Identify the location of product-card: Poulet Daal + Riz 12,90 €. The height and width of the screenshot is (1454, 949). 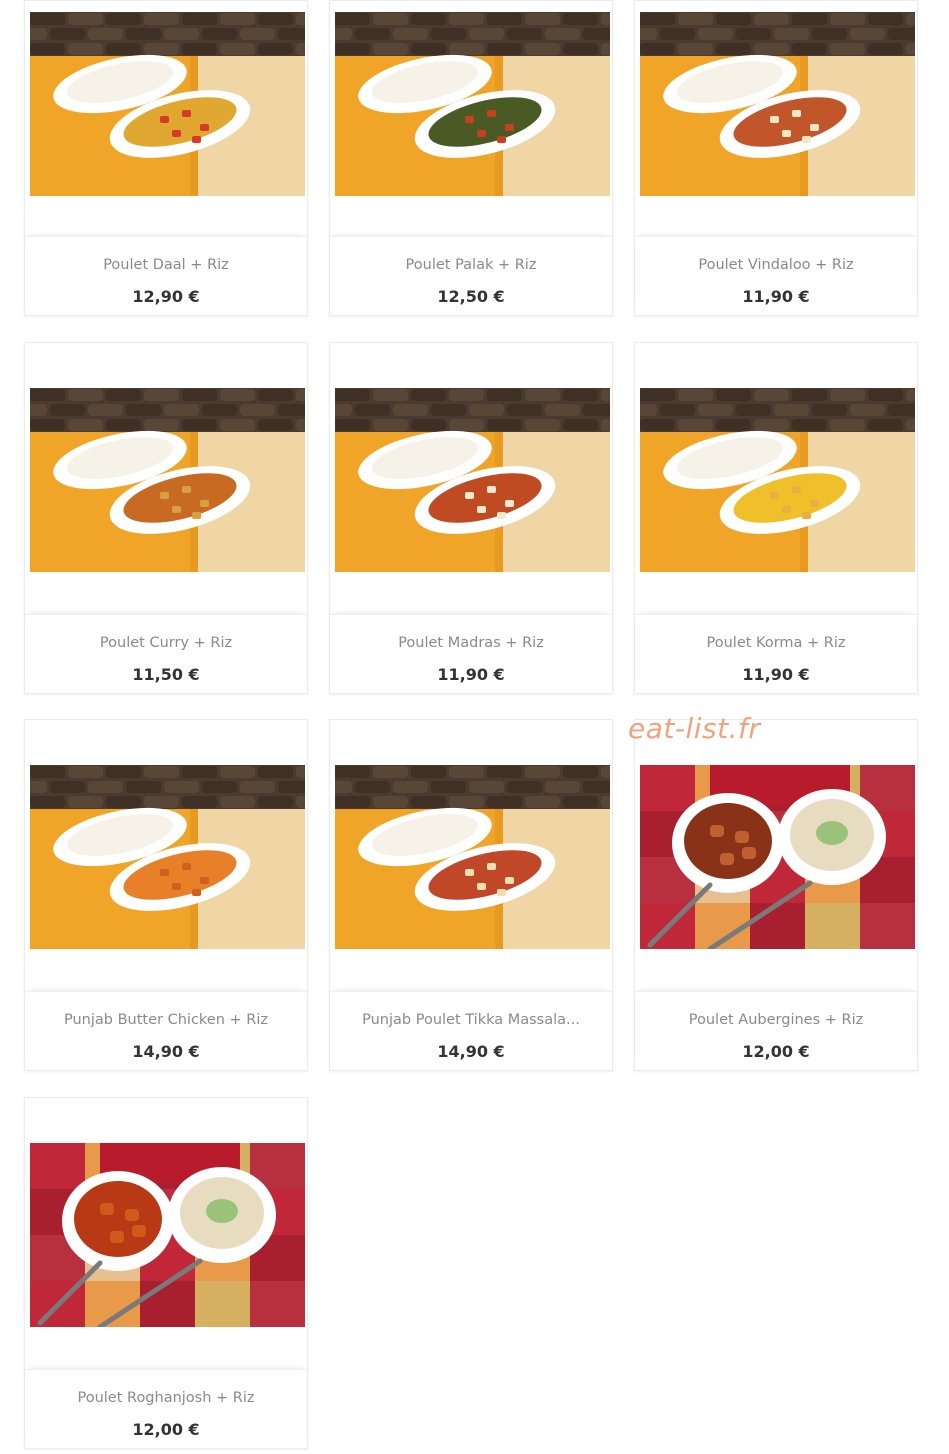
(166, 158).